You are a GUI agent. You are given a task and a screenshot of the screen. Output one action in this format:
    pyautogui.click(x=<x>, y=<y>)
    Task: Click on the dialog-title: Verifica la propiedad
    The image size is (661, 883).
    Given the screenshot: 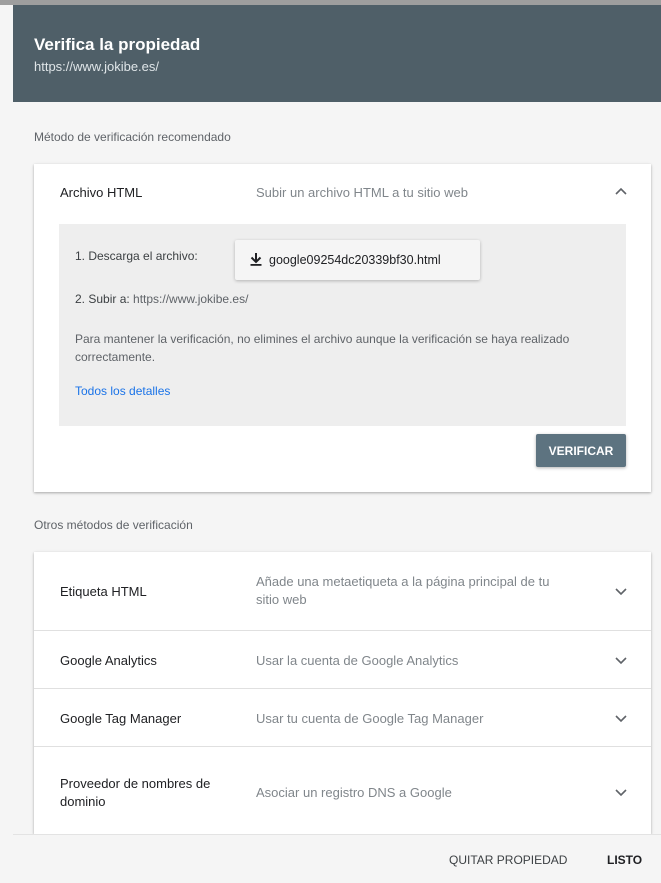 What is the action you would take?
    pyautogui.click(x=117, y=44)
    